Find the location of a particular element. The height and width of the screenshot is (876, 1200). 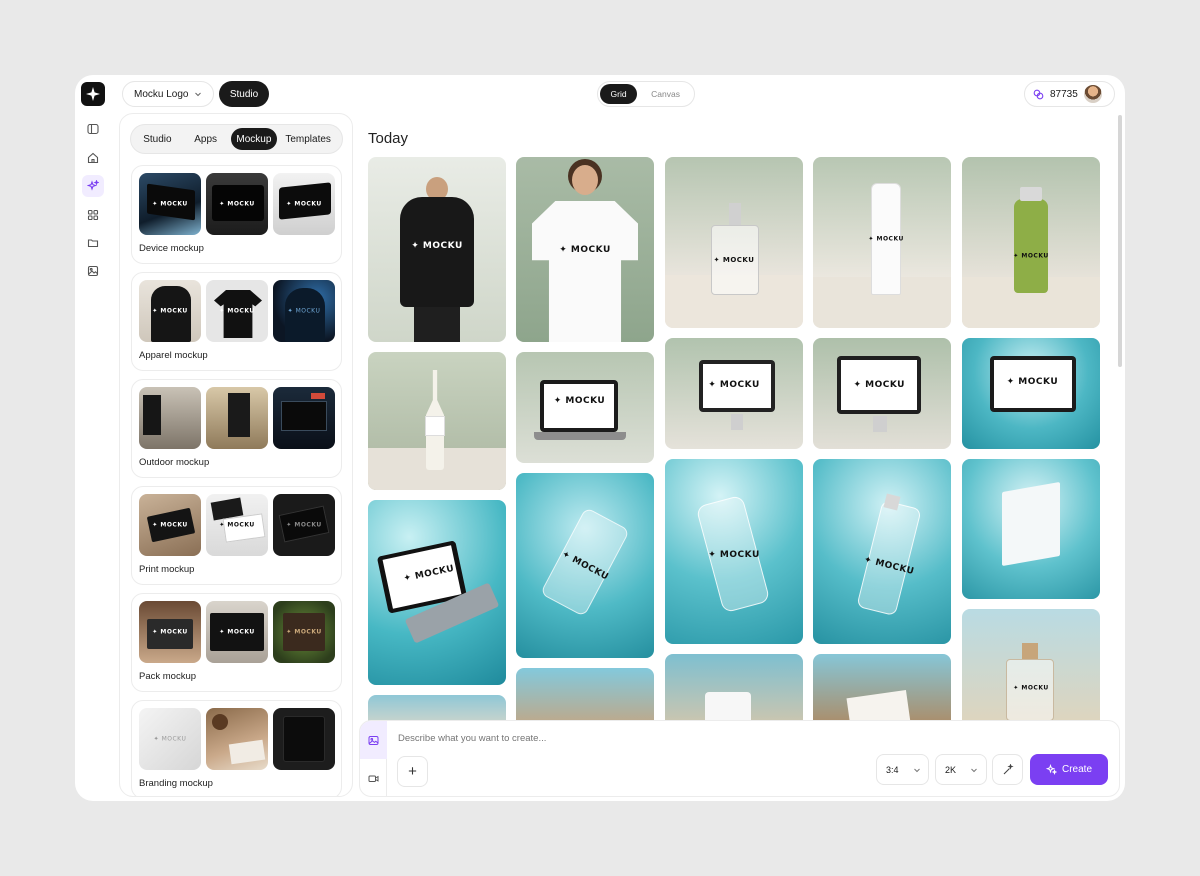

category-label: Device mockup is located at coordinates (171, 248).